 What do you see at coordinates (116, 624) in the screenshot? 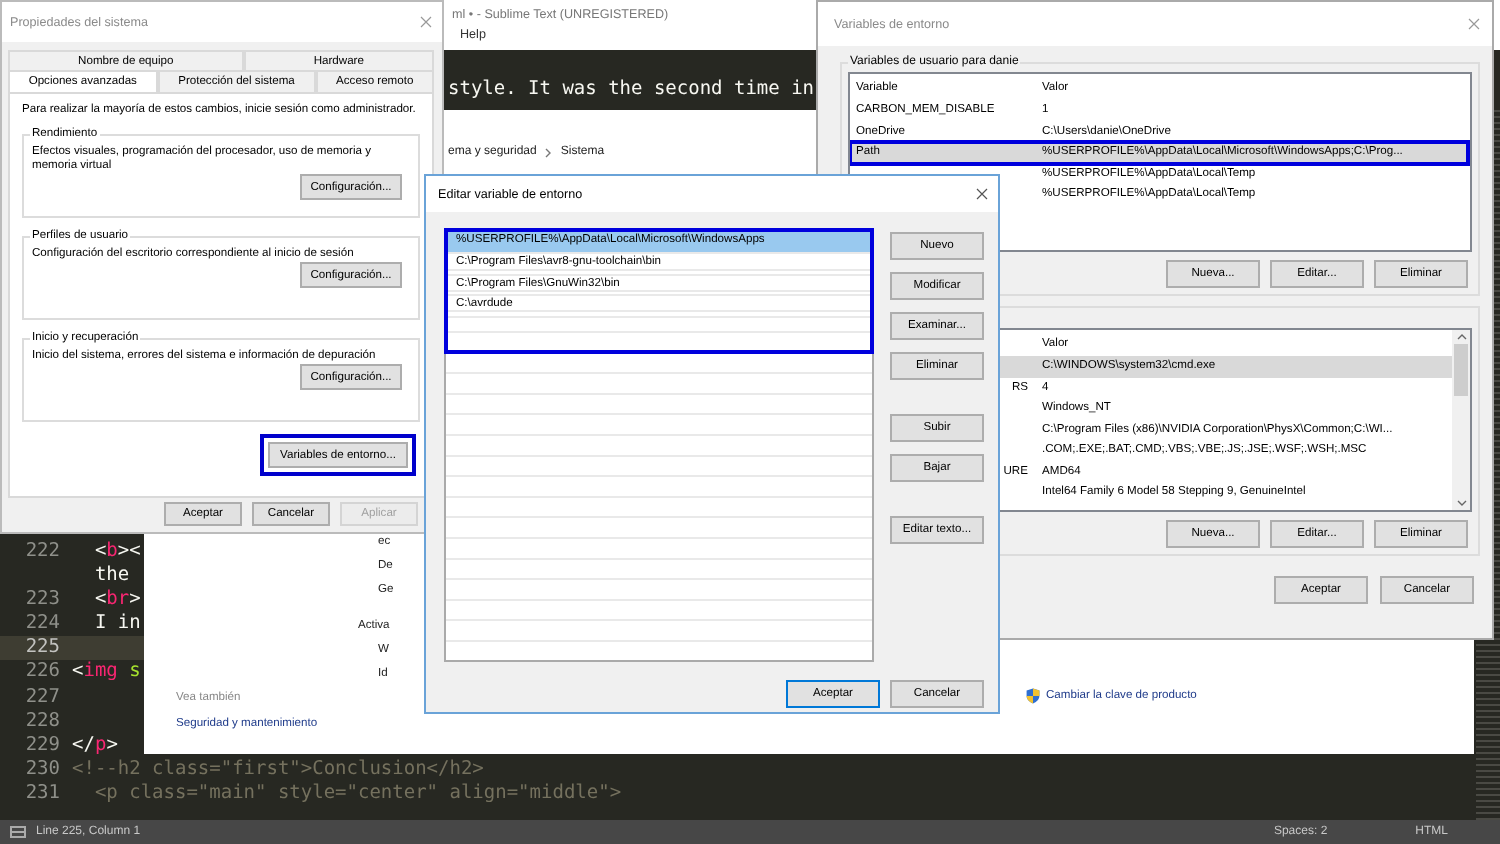
I see `code-text: I in` at bounding box center [116, 624].